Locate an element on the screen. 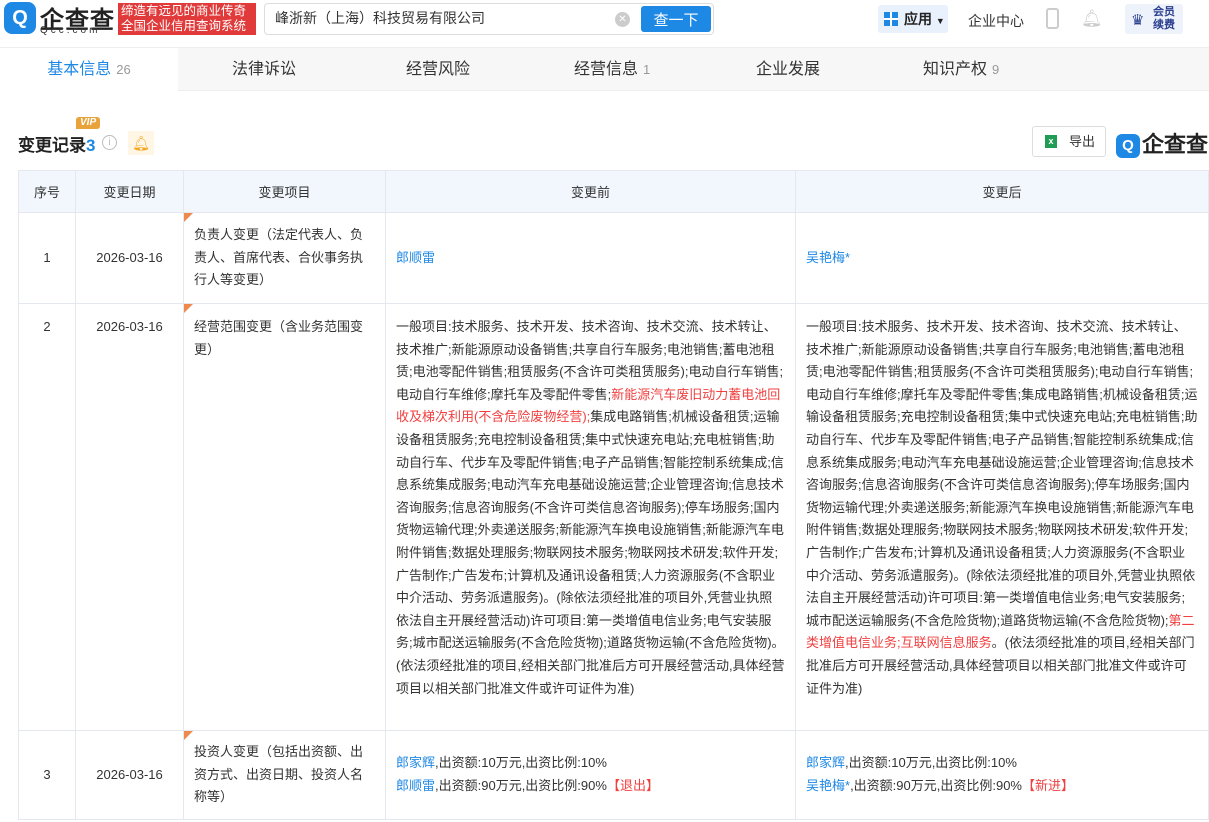 Image resolution: width=1209 pixels, height=822 pixels. vip-renew-button: ♛ 会员 续费 is located at coordinates (1154, 19).